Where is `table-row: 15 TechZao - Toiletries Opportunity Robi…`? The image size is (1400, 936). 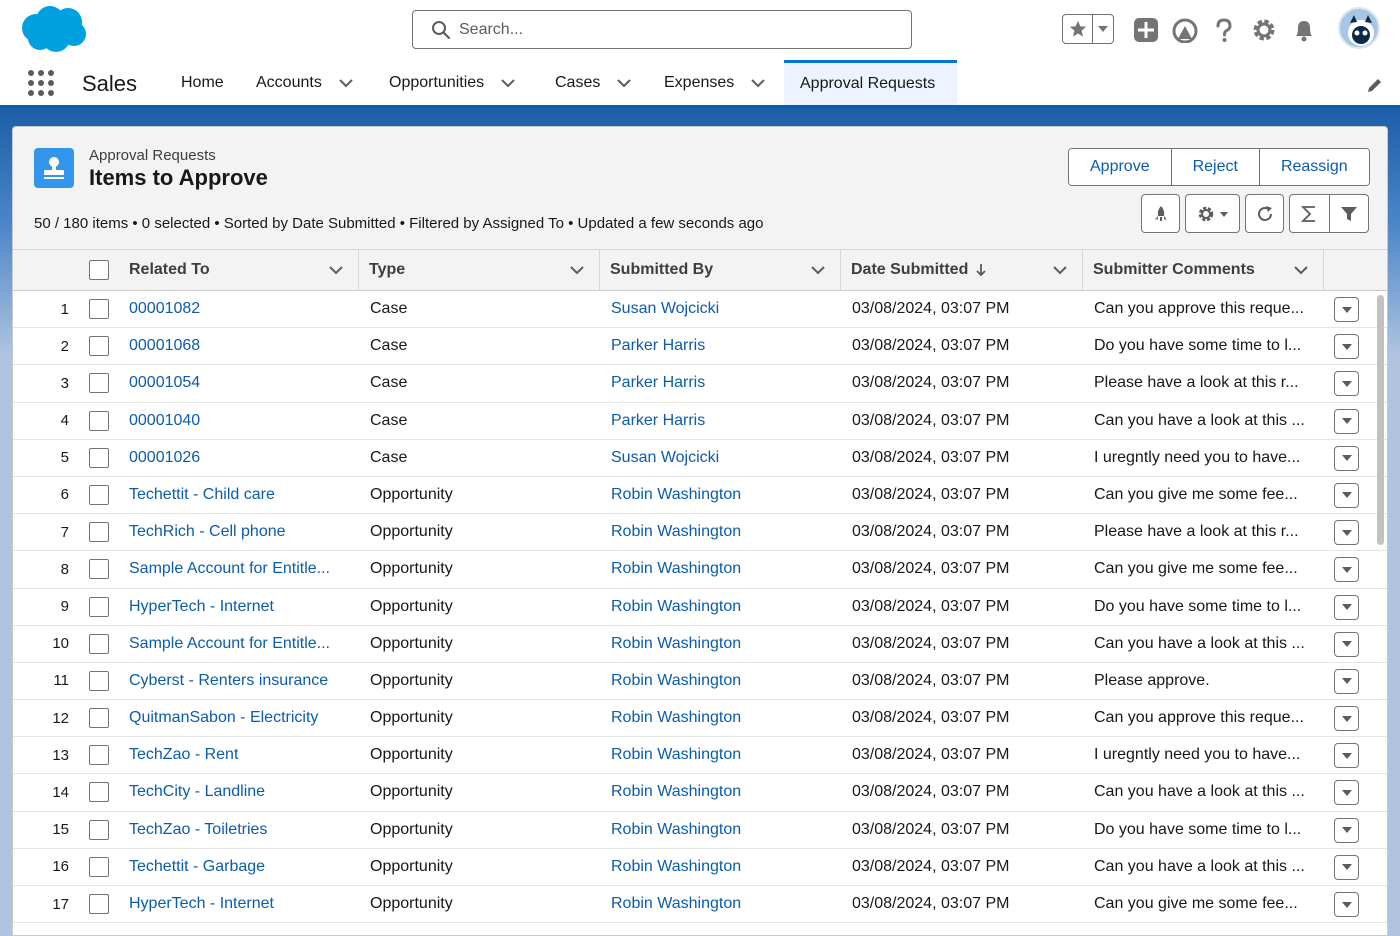 table-row: 15 TechZao - Toiletries Opportunity Robi… is located at coordinates (700, 830).